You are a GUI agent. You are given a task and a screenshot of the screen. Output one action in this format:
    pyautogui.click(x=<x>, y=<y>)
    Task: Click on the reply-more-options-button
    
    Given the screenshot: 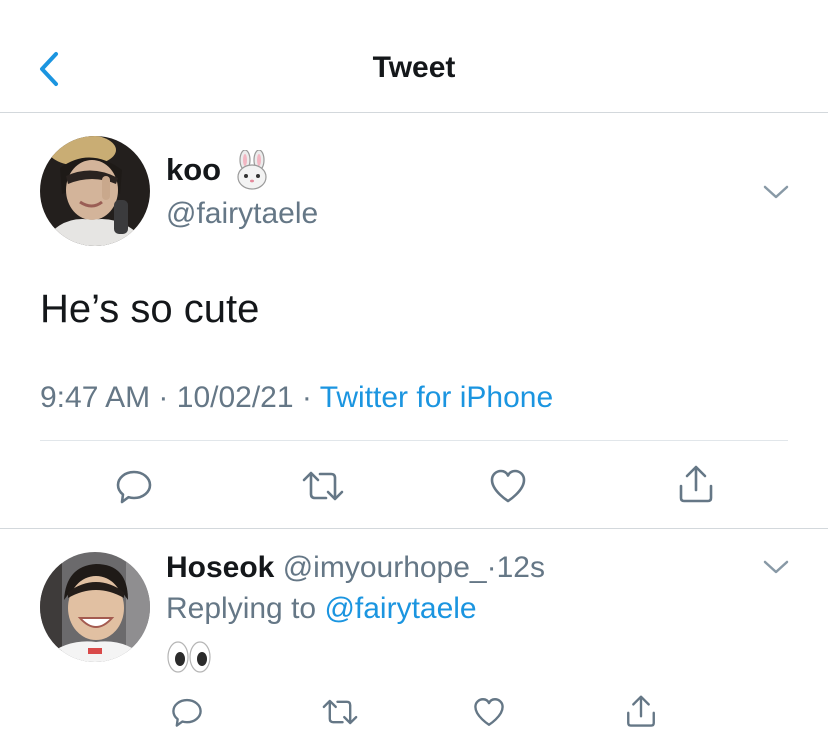 What is the action you would take?
    pyautogui.click(x=776, y=567)
    